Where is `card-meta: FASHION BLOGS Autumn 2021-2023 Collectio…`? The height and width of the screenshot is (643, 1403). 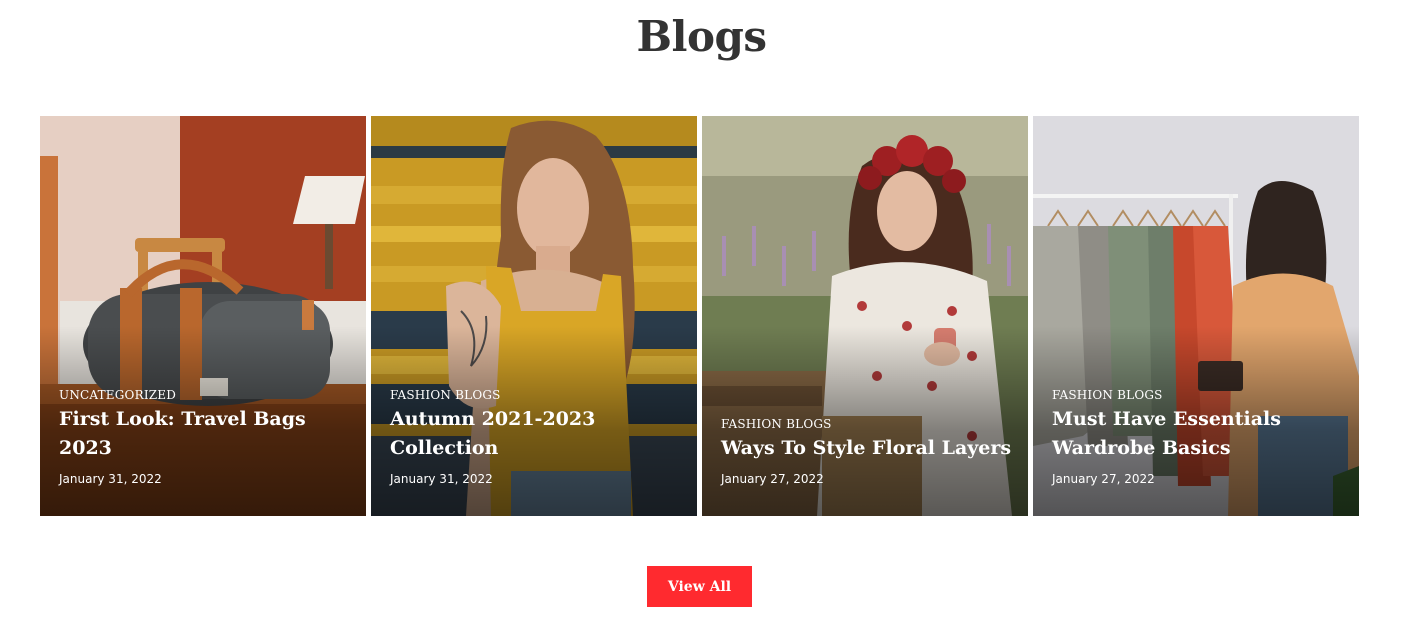 card-meta: FASHION BLOGS Autumn 2021-2023 Collectio… is located at coordinates (536, 437).